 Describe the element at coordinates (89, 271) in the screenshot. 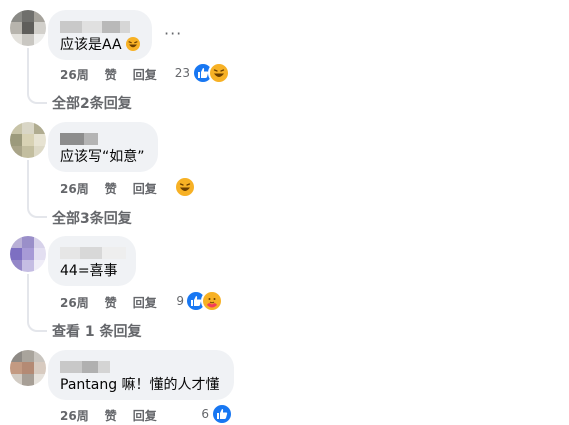

I see `comment-text: 44=喜事` at that location.